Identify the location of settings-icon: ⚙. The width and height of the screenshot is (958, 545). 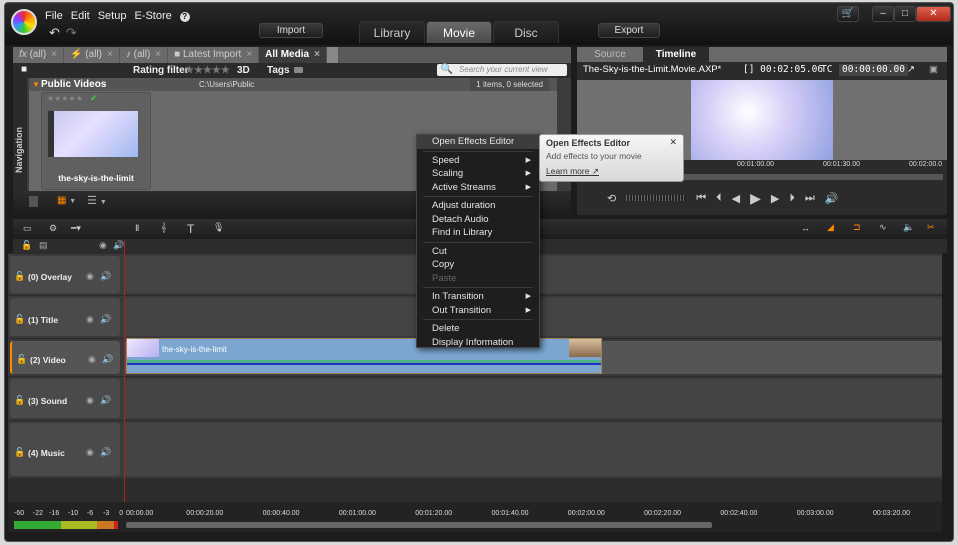
(53, 228).